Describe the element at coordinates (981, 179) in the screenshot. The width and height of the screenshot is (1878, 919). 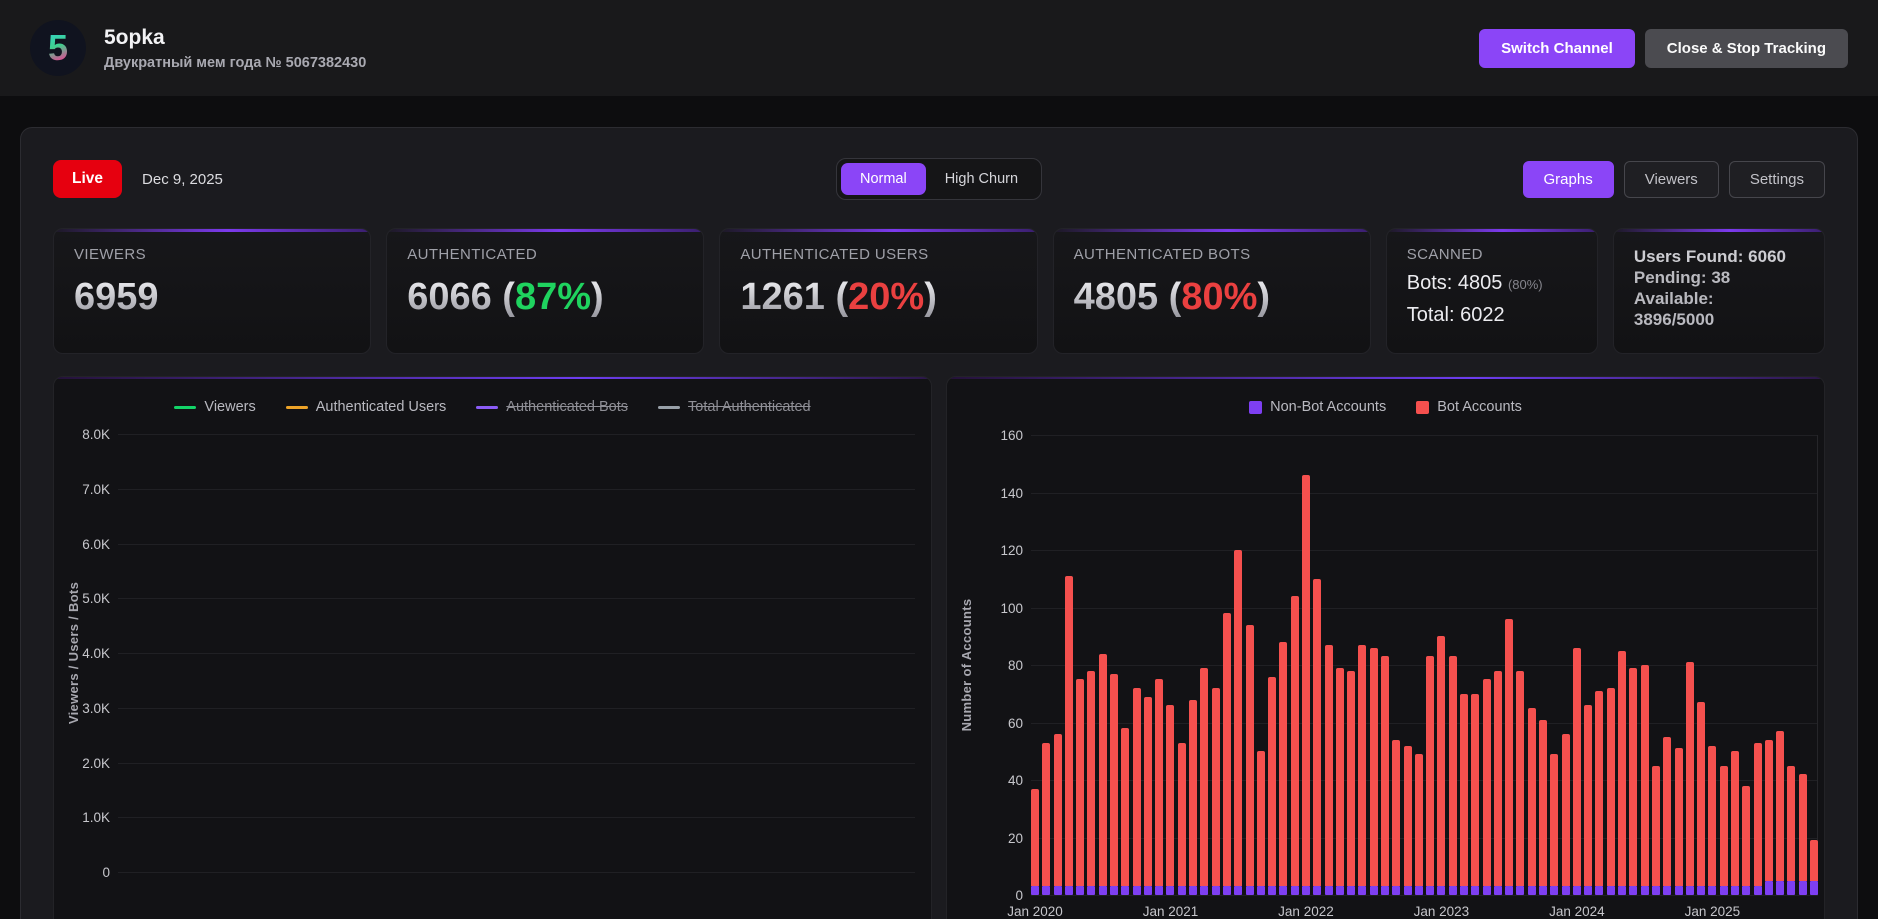
I see `mode-high-churn-button: High Churn` at that location.